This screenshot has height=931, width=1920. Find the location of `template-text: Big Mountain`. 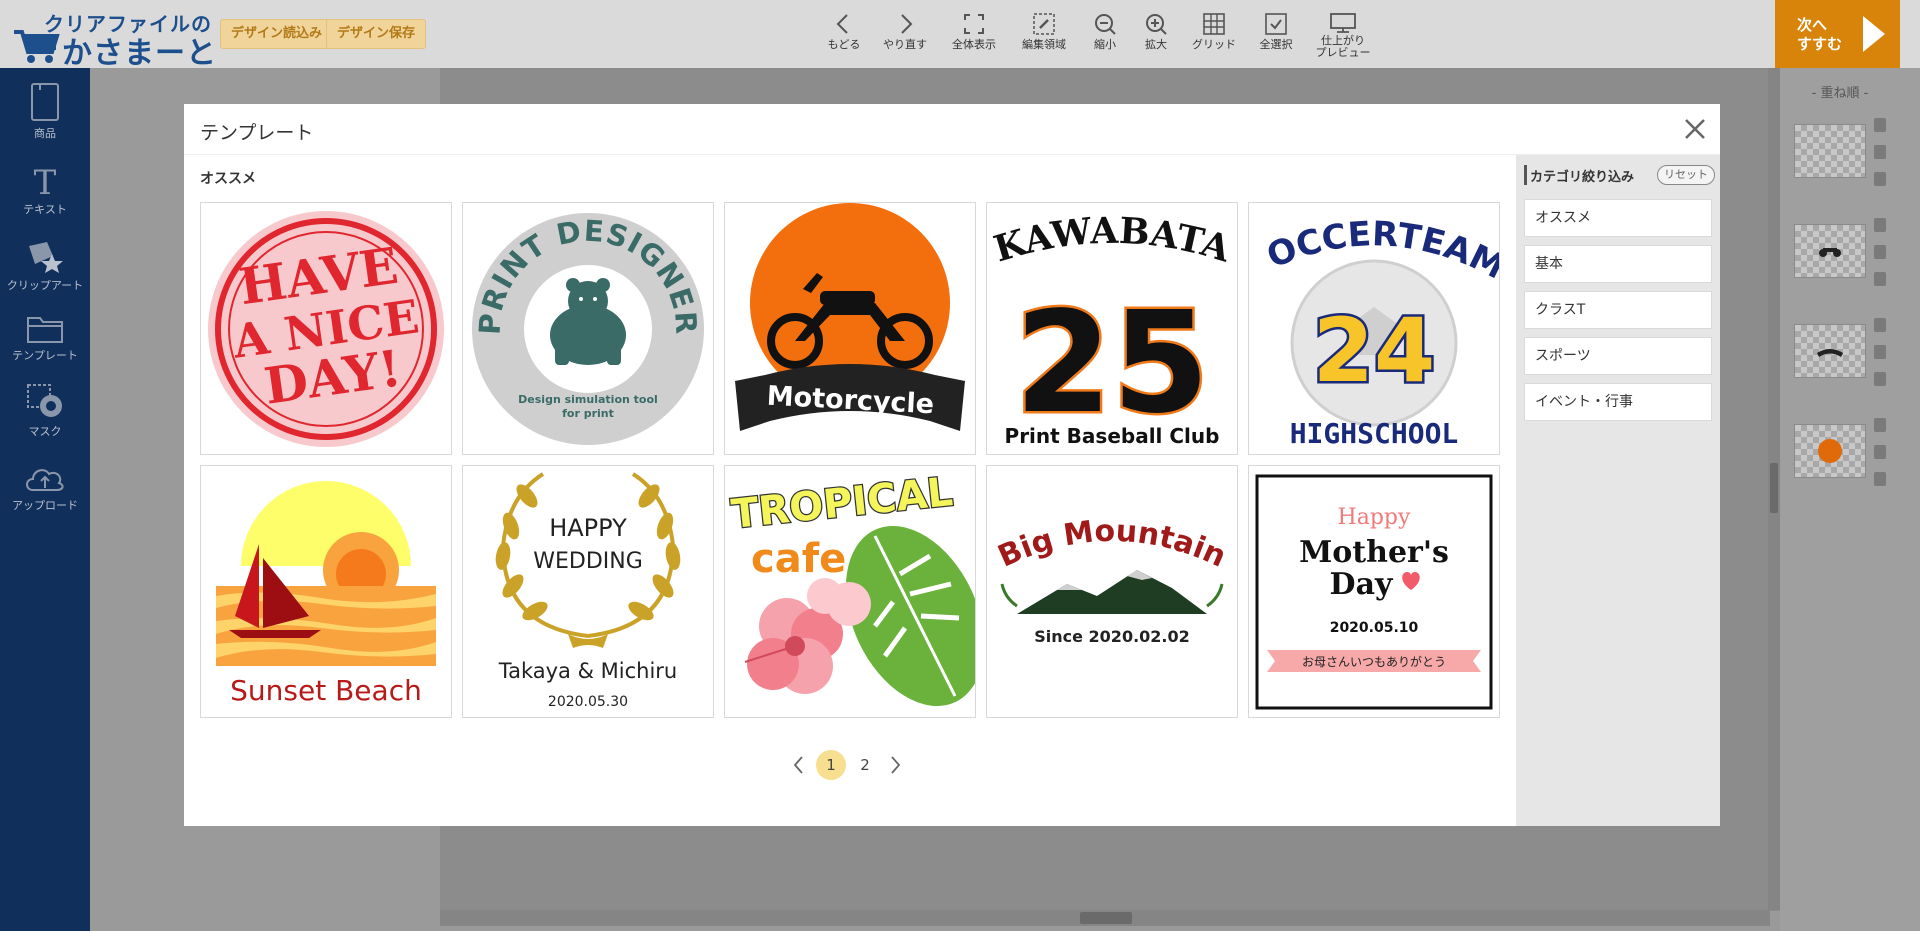

template-text: Big Mountain is located at coordinates (1112, 544).